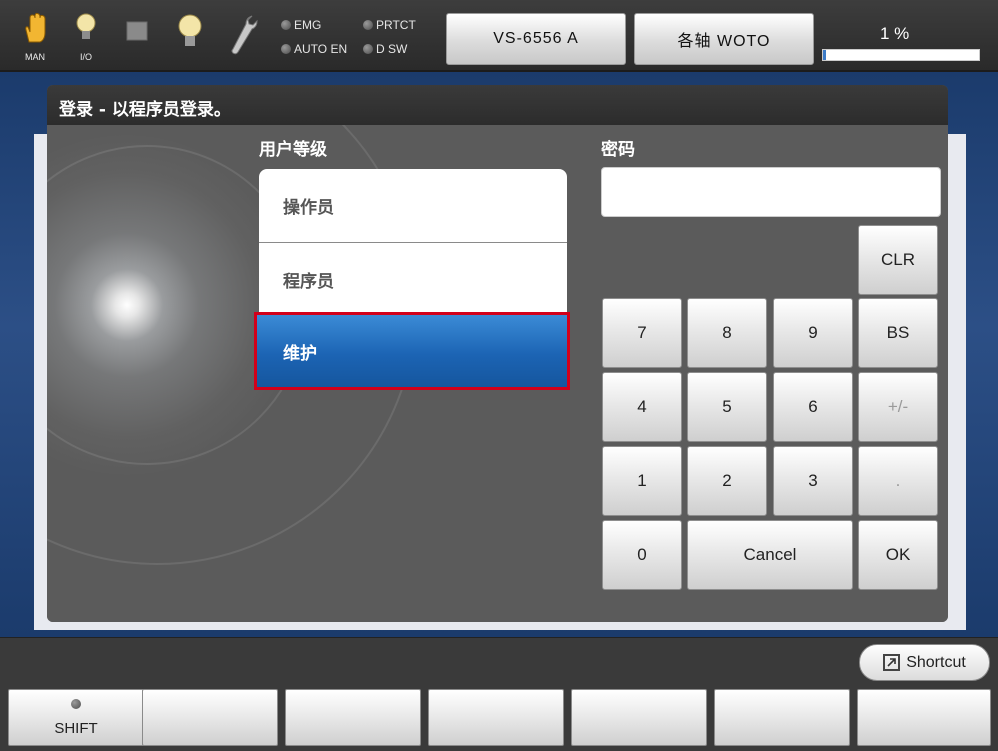 The image size is (998, 751). Describe the element at coordinates (642, 481) in the screenshot. I see `key-1: 1` at that location.